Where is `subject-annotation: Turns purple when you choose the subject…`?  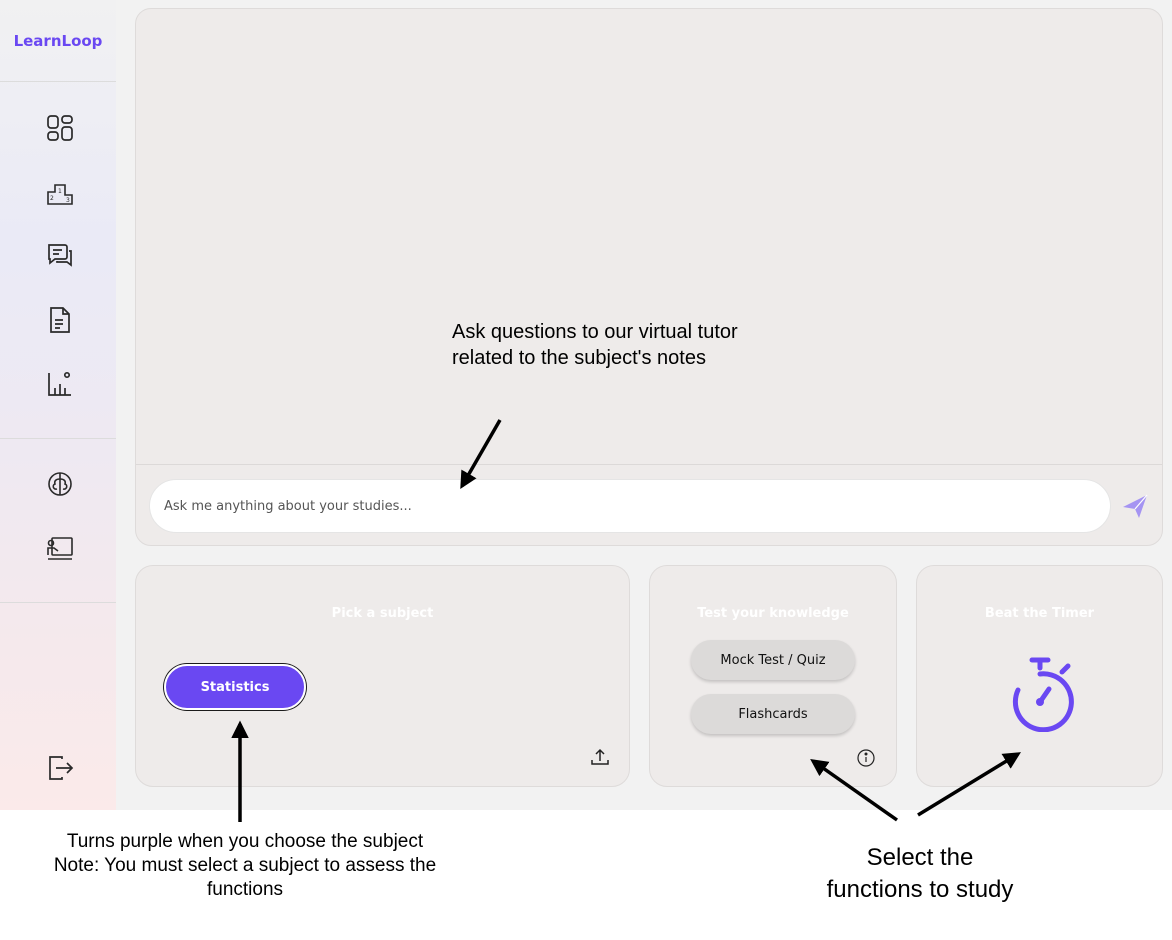 subject-annotation: Turns purple when you choose the subject… is located at coordinates (245, 866).